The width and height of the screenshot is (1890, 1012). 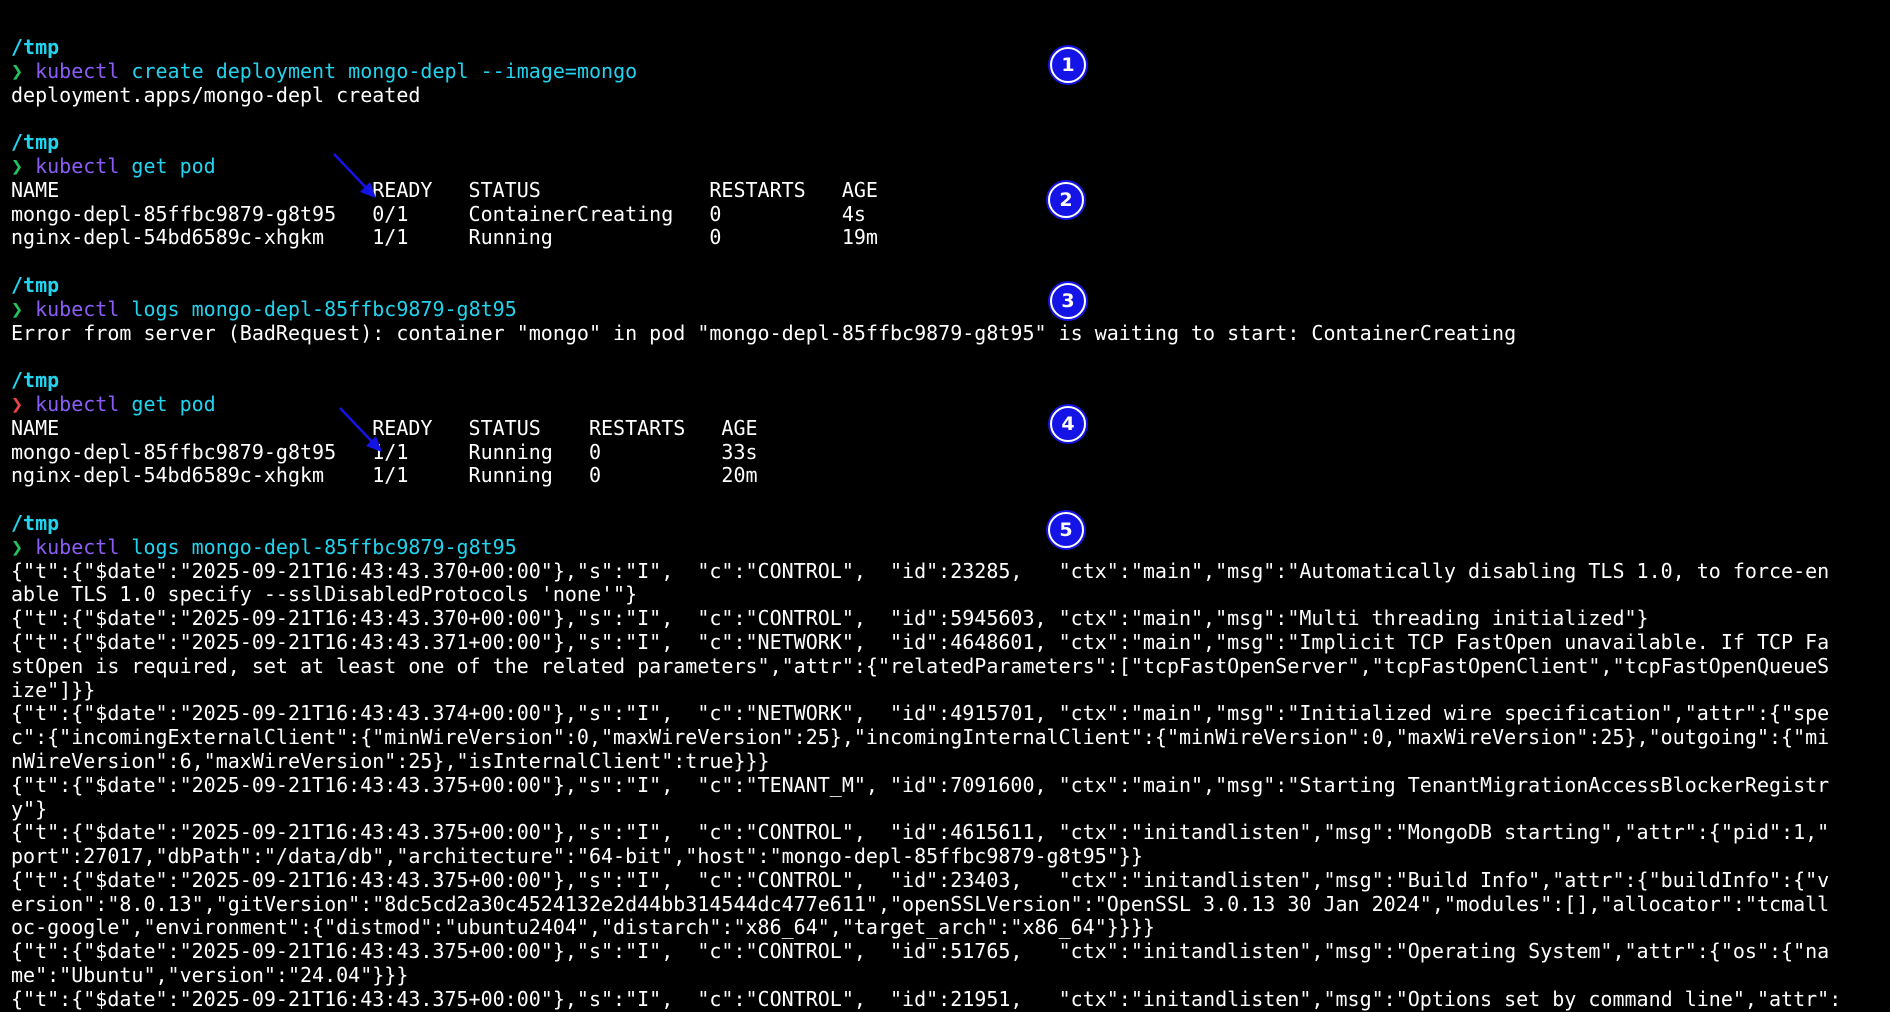 I want to click on log-line: y"}, so click(x=29, y=809).